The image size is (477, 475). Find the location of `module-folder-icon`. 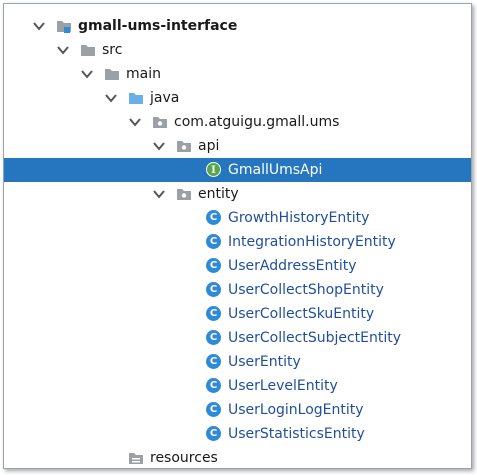

module-folder-icon is located at coordinates (64, 27).